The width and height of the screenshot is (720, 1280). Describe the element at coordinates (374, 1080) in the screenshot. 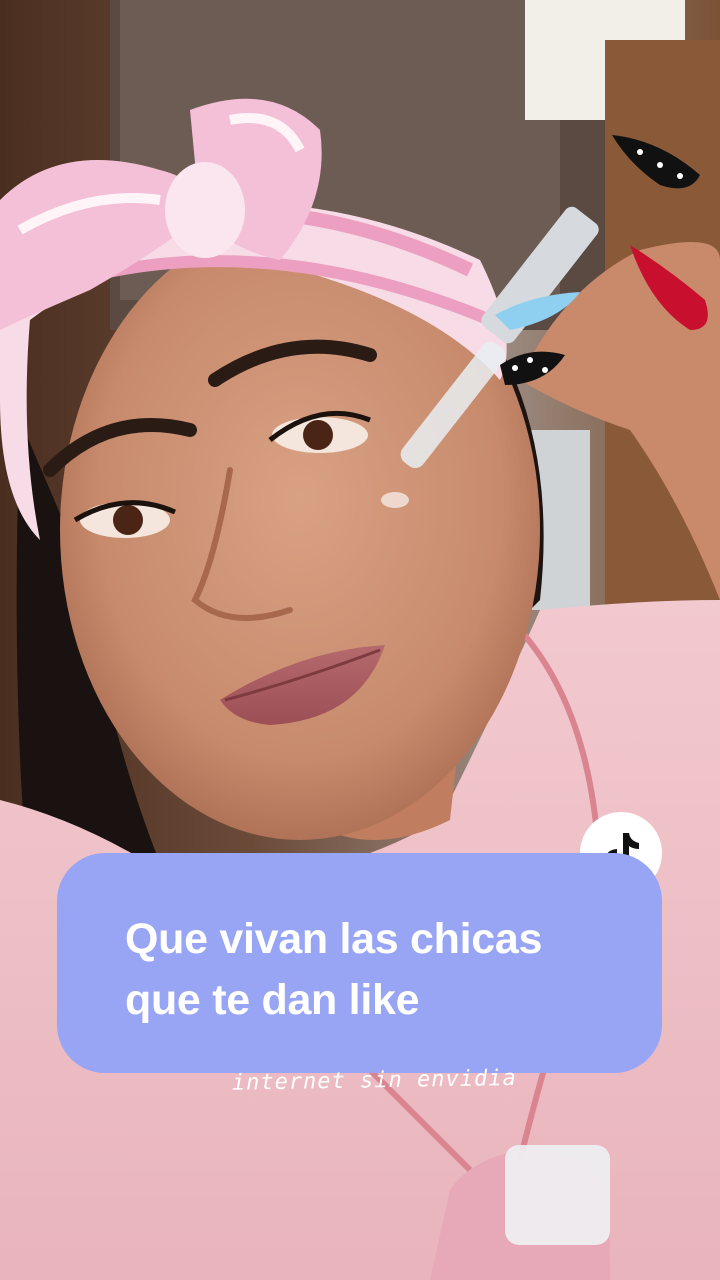

I see `handwritten-overlay-text: internet sin envidia` at that location.